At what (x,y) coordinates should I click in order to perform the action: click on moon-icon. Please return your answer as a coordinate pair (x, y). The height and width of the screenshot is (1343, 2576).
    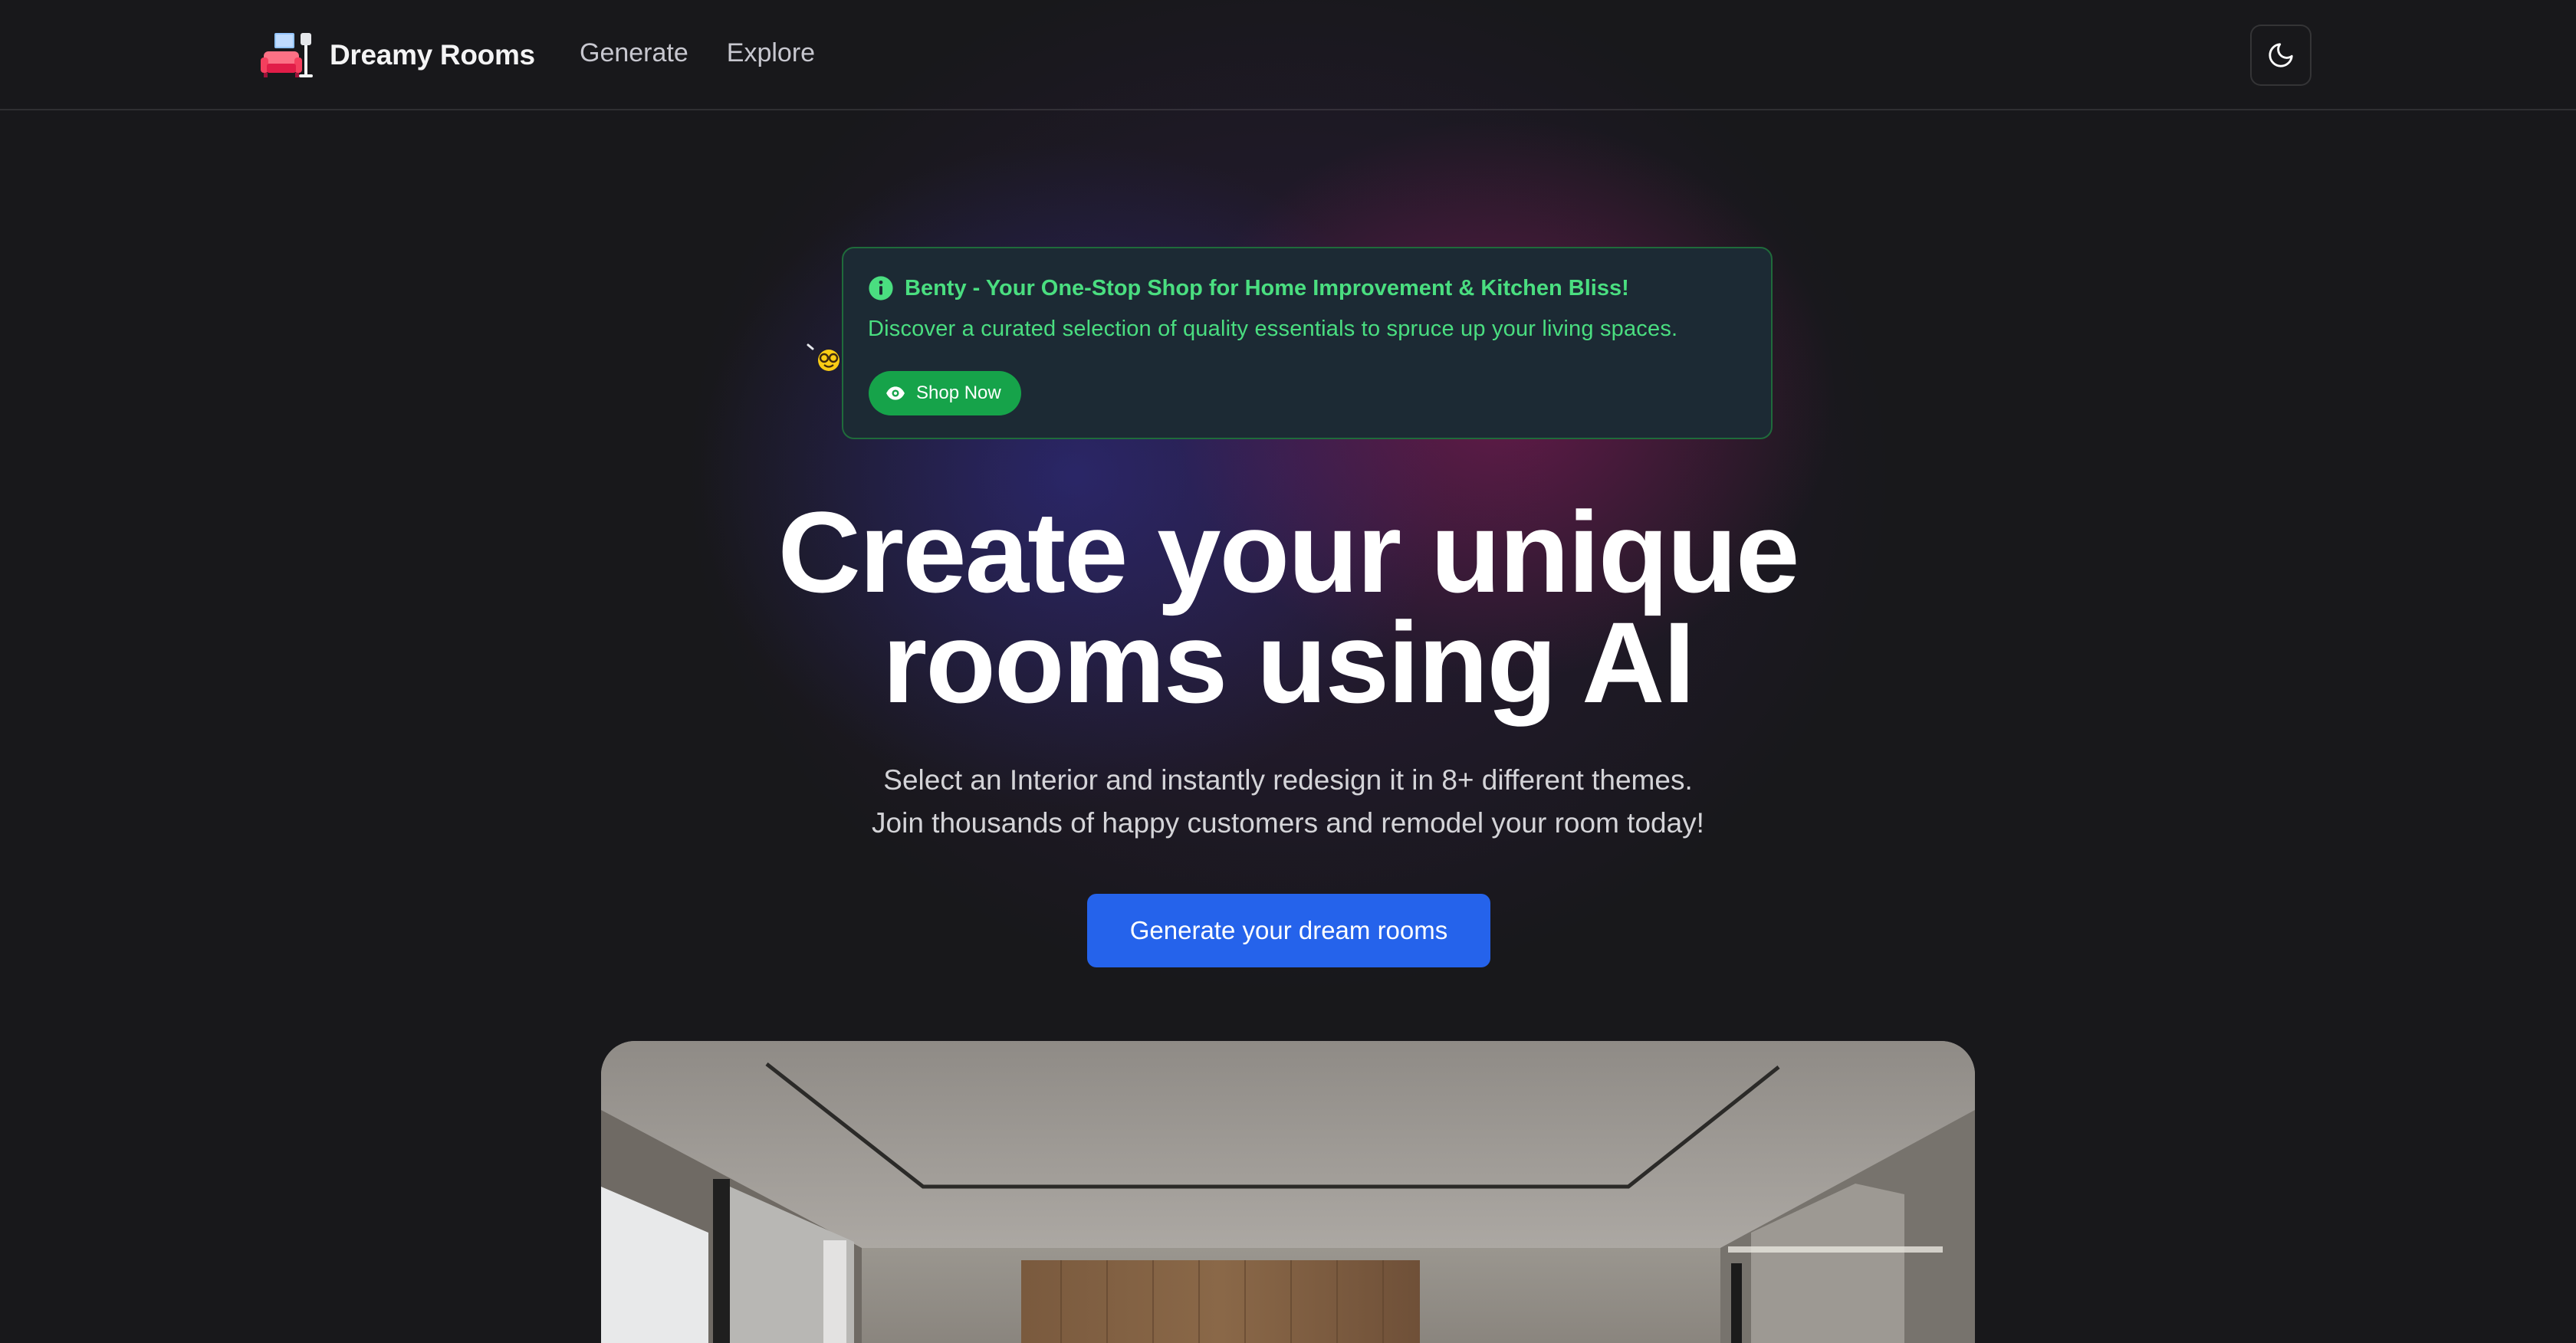
    Looking at the image, I should click on (2281, 55).